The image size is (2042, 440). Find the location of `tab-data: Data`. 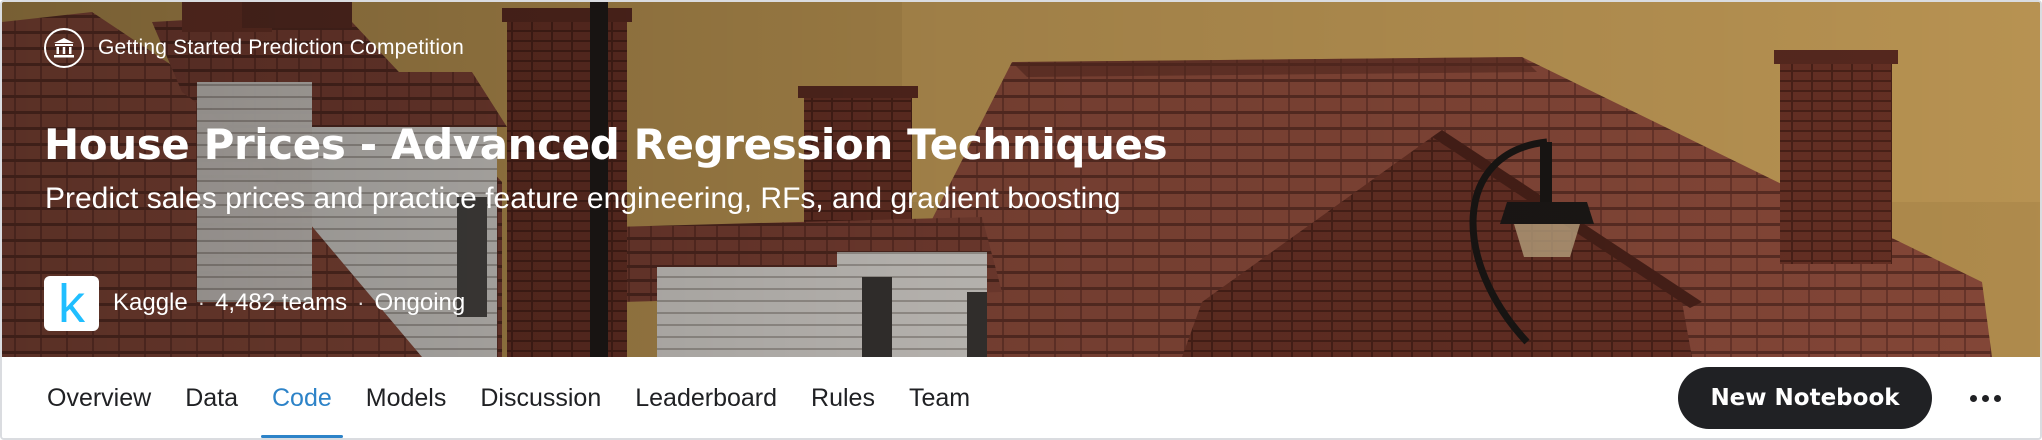

tab-data: Data is located at coordinates (211, 397).